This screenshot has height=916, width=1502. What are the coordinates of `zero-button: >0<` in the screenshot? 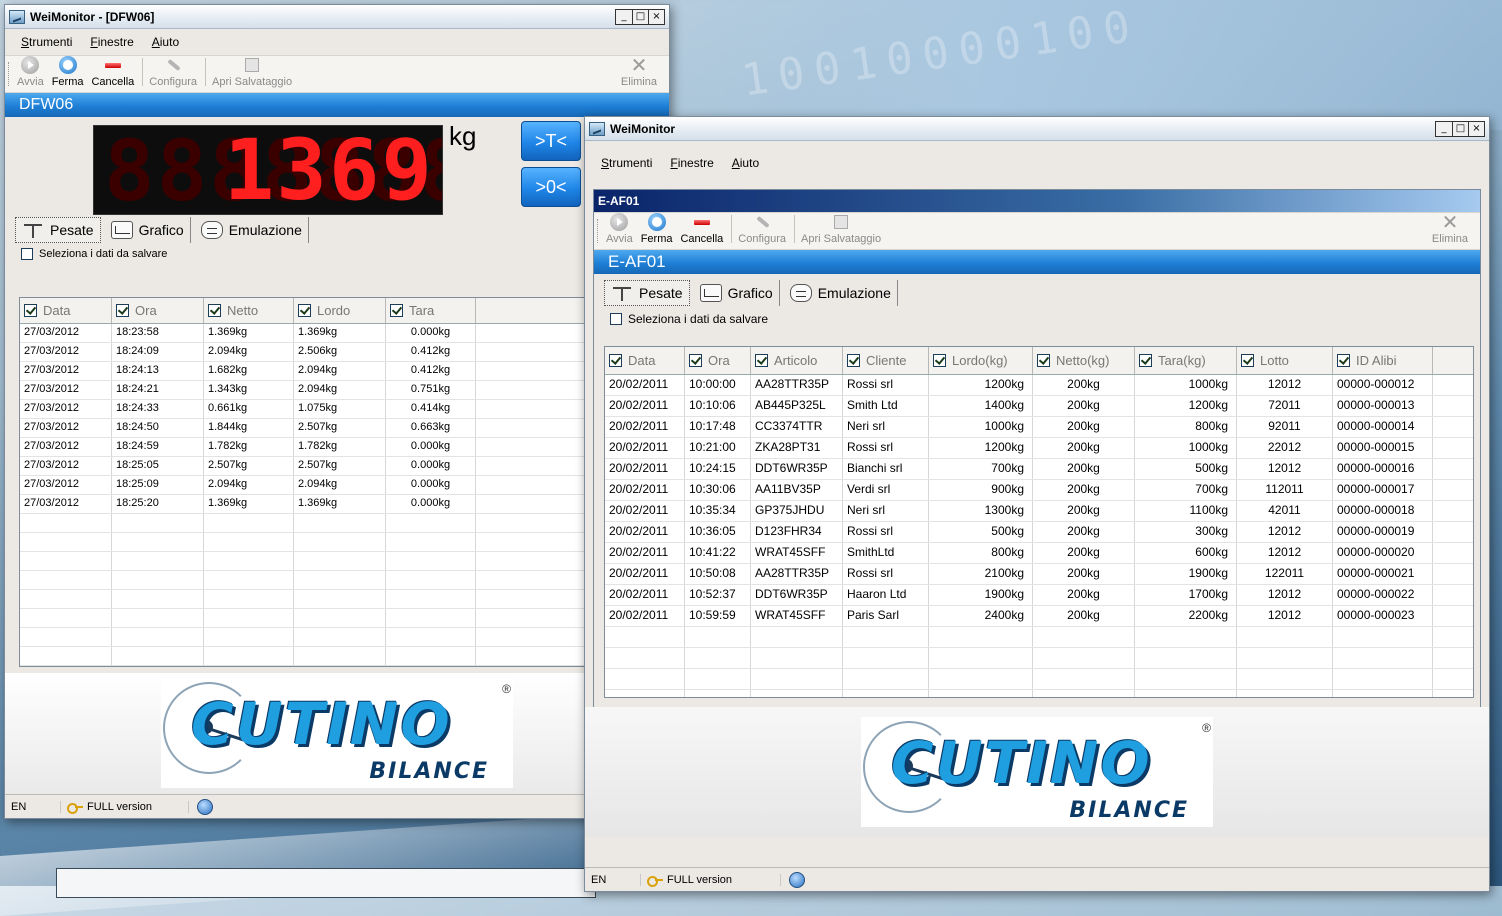 It's located at (551, 187).